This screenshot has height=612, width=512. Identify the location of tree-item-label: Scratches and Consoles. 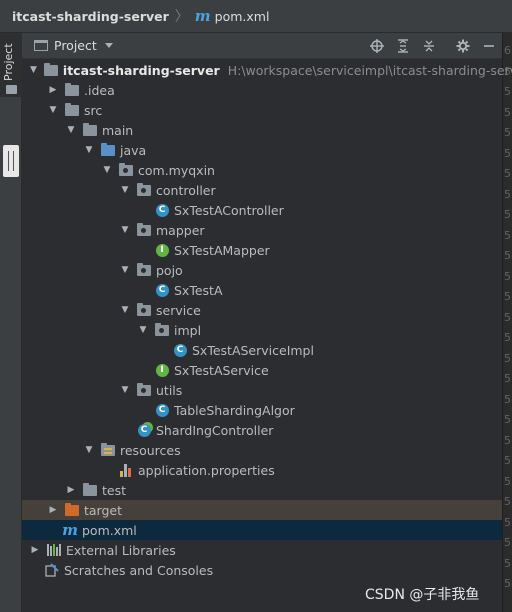
(139, 570).